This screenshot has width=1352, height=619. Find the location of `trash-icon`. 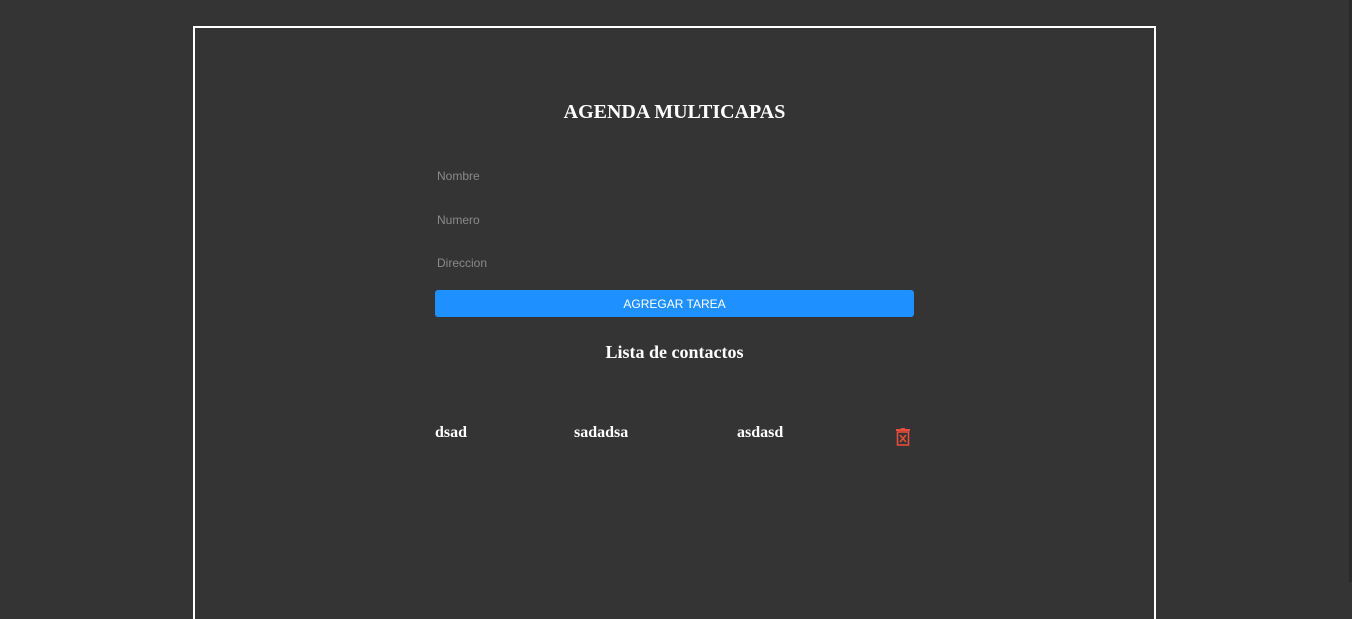

trash-icon is located at coordinates (903, 437).